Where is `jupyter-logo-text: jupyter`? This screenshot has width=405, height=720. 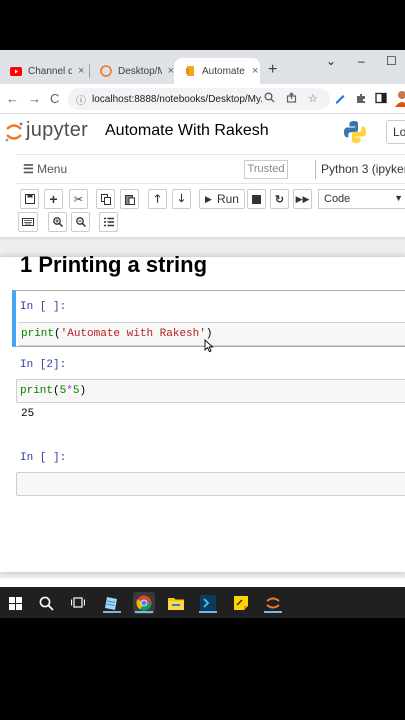 jupyter-logo-text: jupyter is located at coordinates (57, 130).